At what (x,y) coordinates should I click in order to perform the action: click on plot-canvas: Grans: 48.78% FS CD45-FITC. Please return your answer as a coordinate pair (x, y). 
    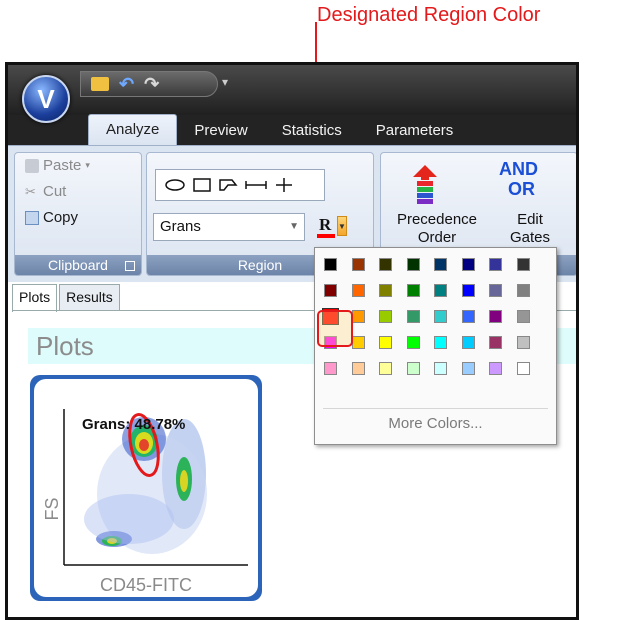
    Looking at the image, I should click on (146, 488).